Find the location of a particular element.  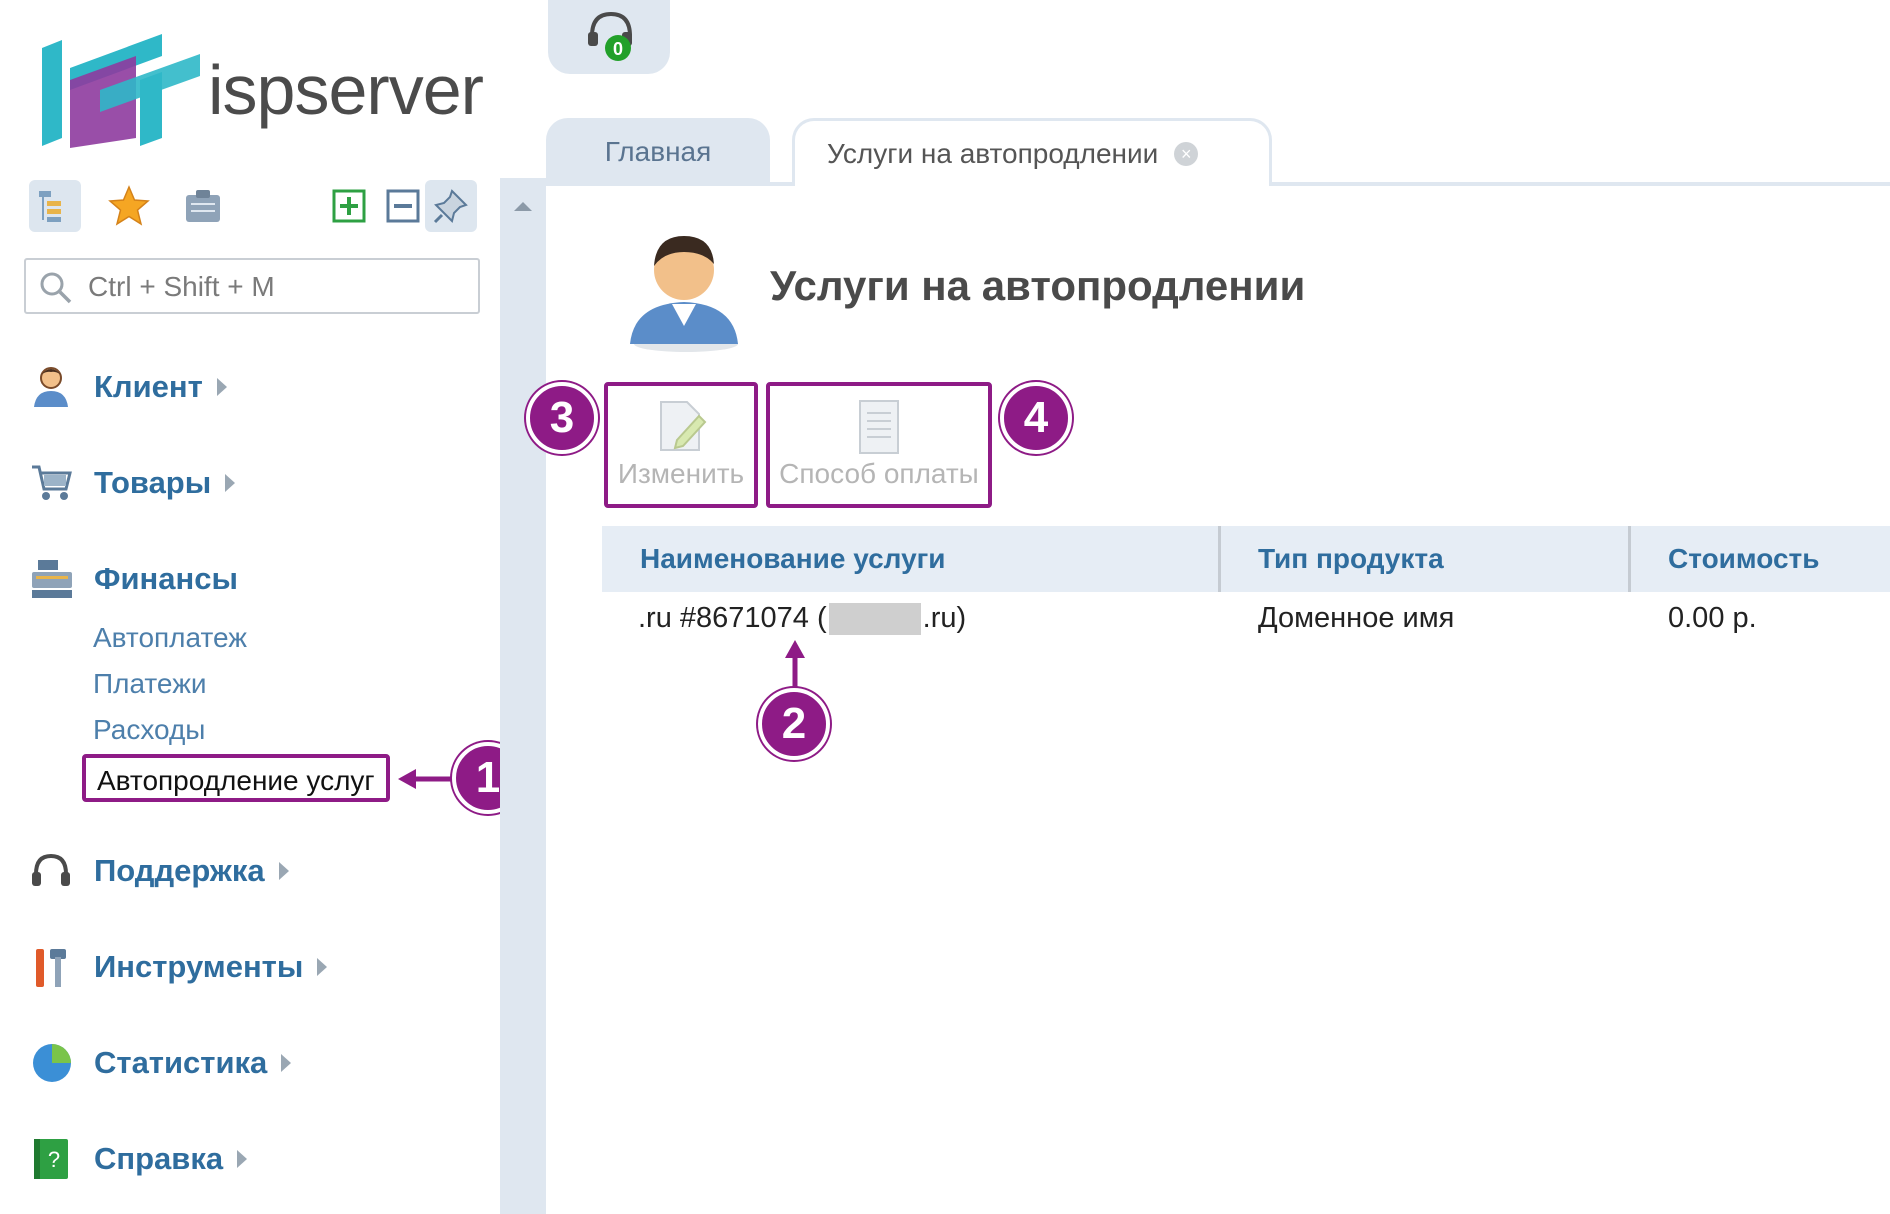

support-button: 0 is located at coordinates (609, 37).